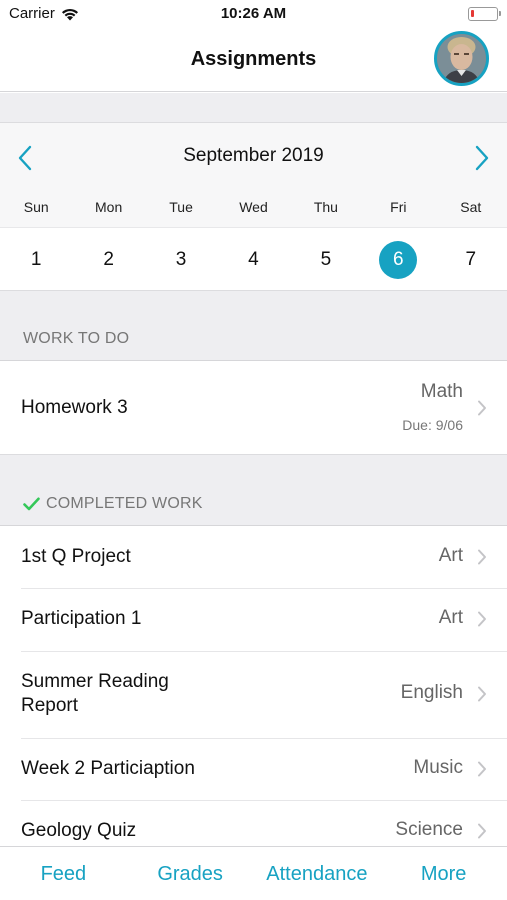  I want to click on assignment-title-line: Summer Reading, so click(95, 681).